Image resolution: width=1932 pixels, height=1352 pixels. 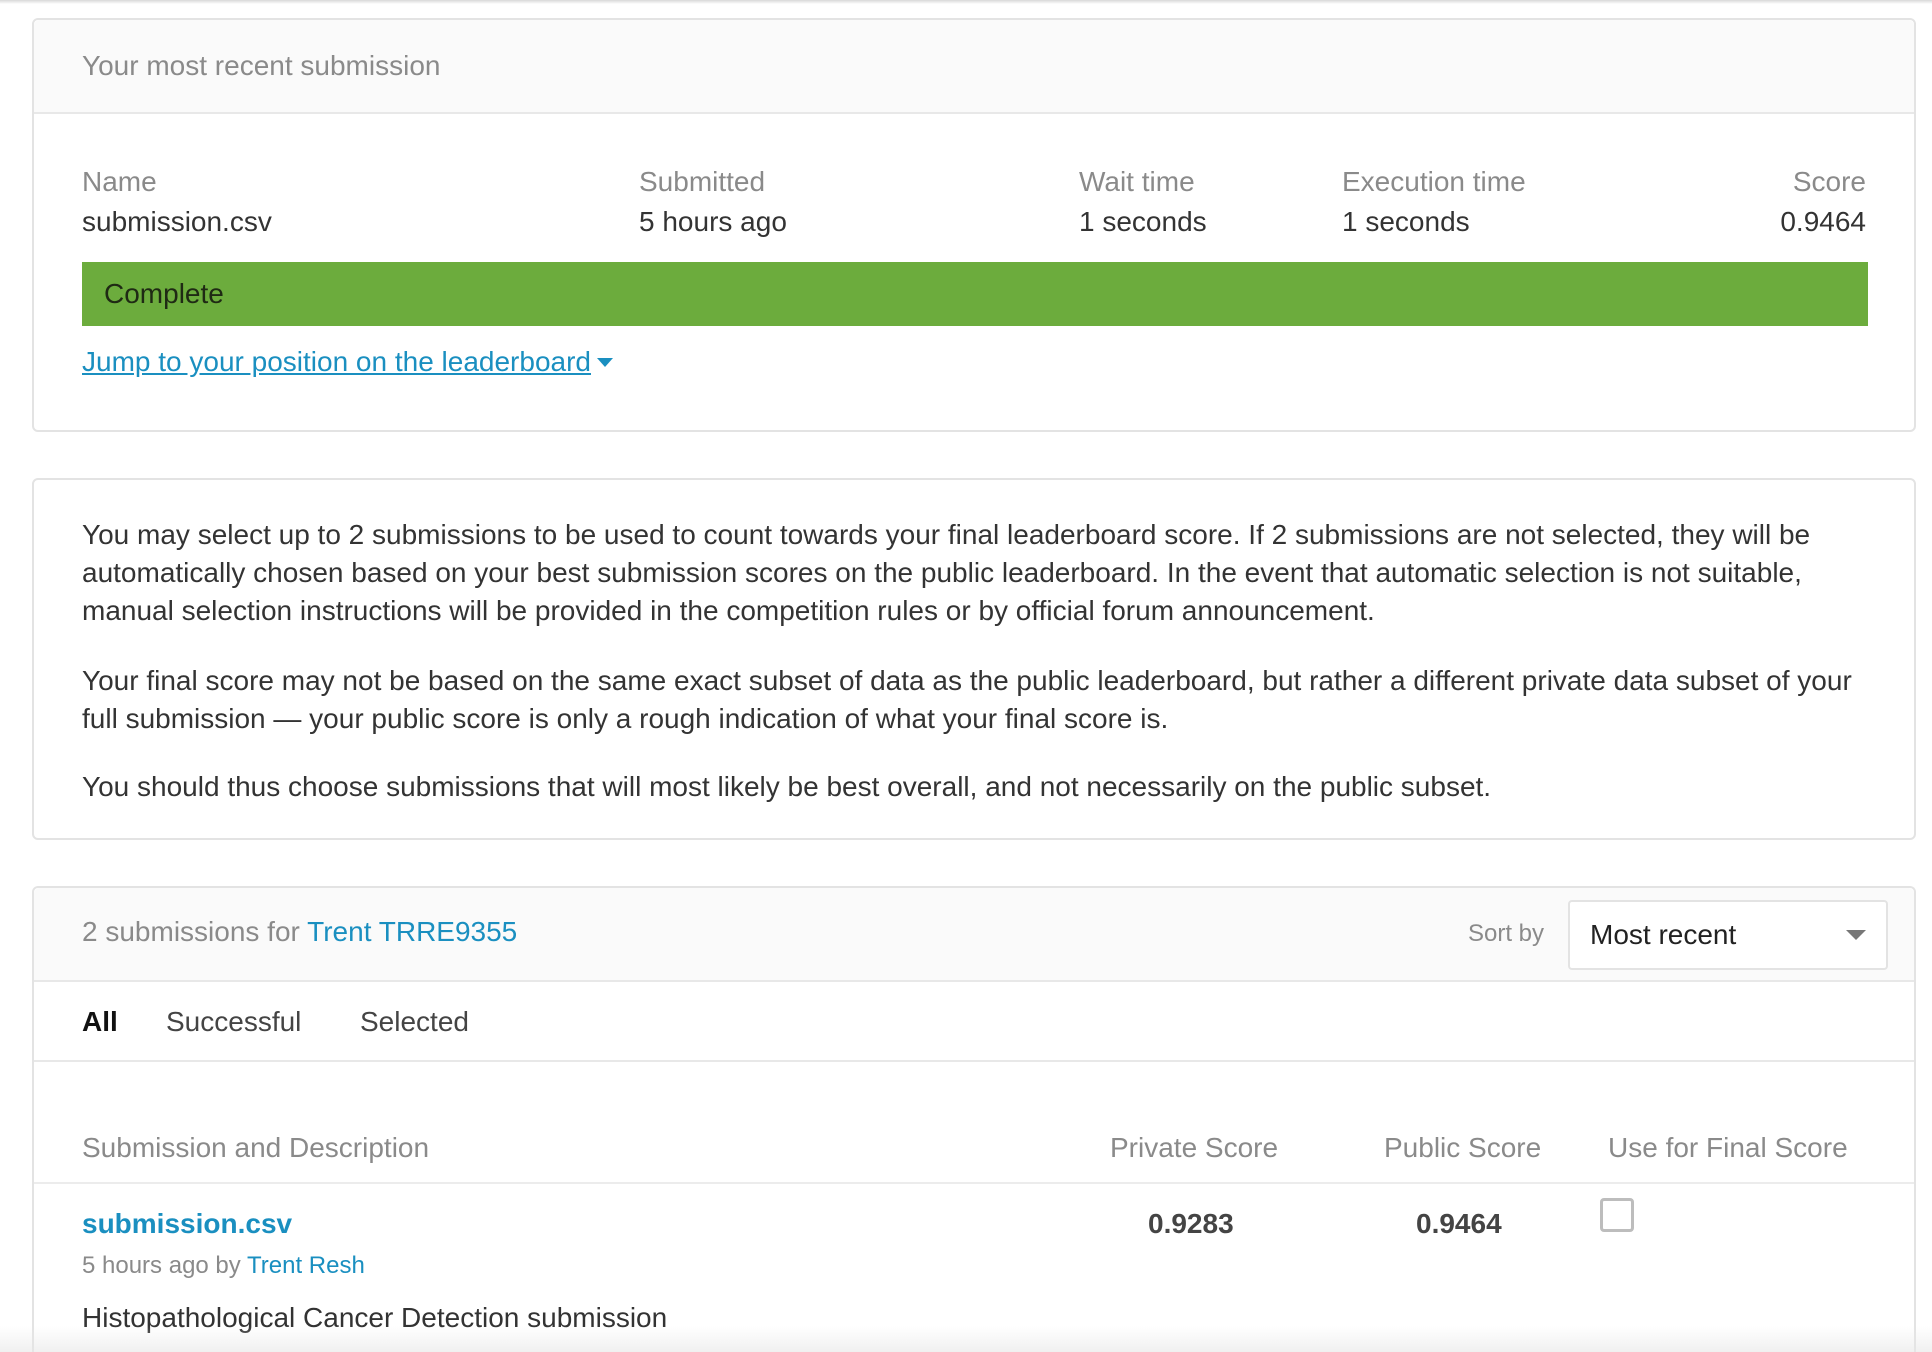 What do you see at coordinates (974, 1183) in the screenshot?
I see `table-divider` at bounding box center [974, 1183].